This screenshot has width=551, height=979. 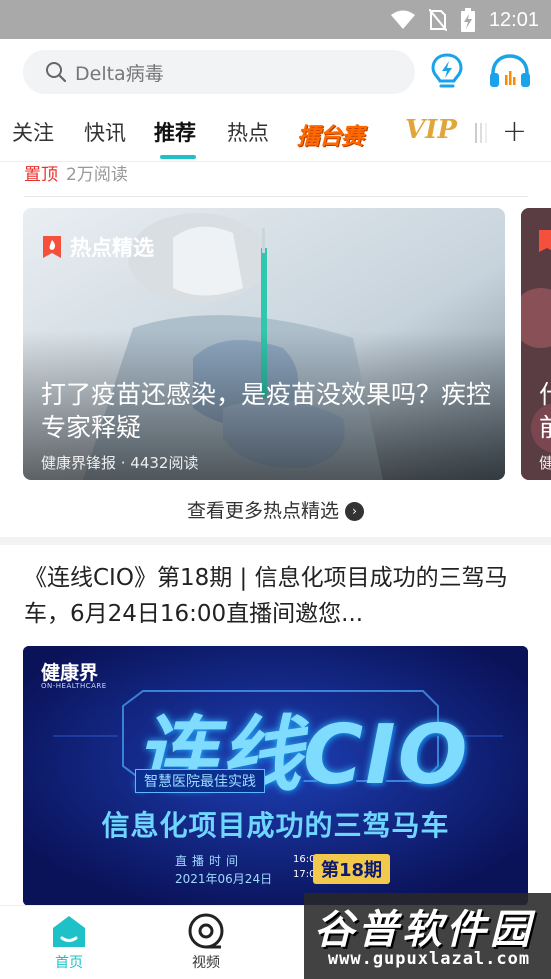 I want to click on tab-follow: 关注, so click(x=33, y=132).